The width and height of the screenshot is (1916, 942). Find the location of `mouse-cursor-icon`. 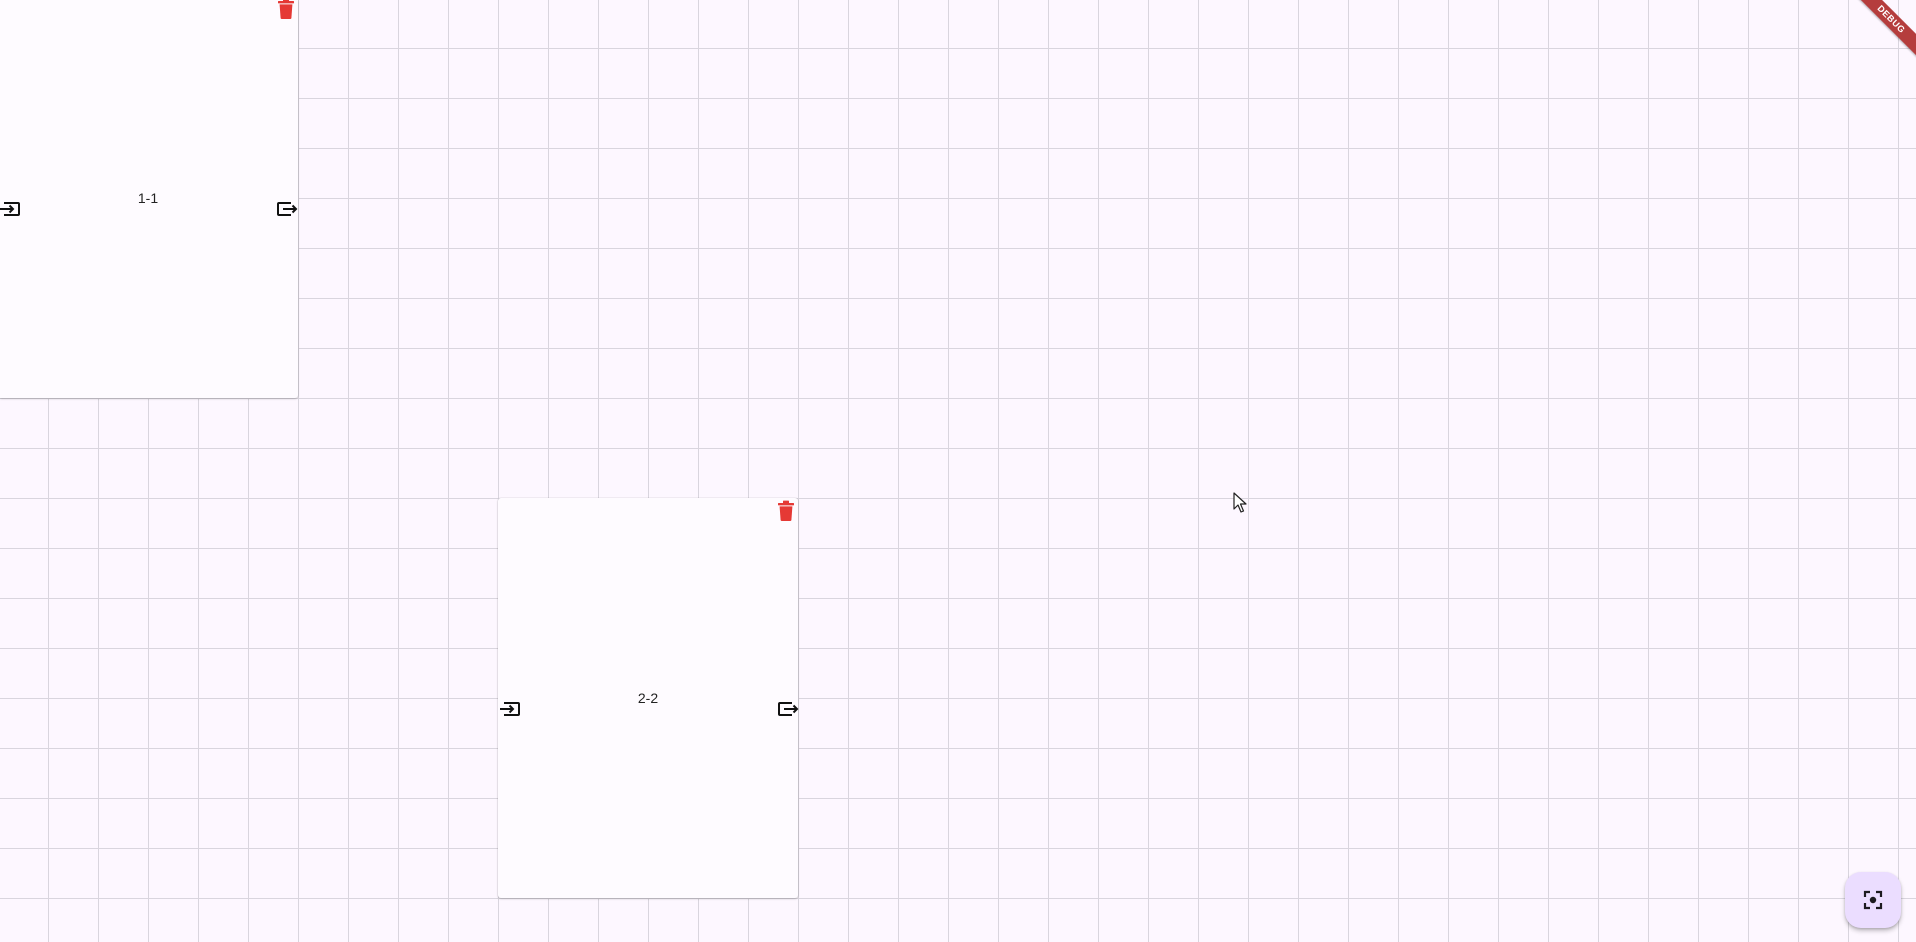

mouse-cursor-icon is located at coordinates (1240, 502).